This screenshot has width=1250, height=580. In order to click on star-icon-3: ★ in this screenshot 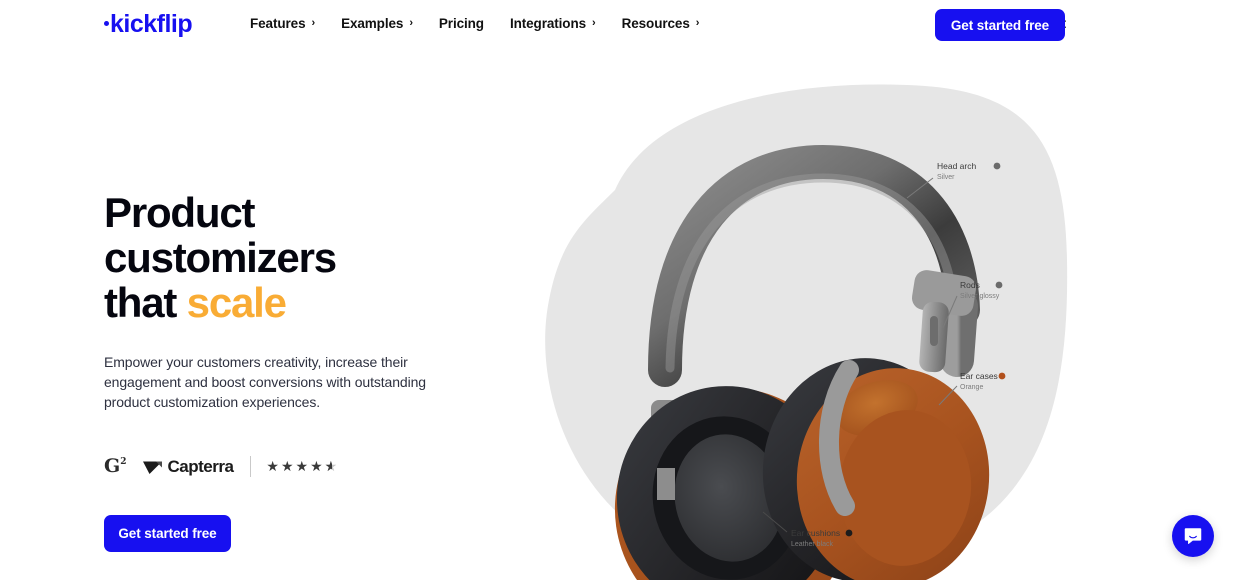, I will do `click(302, 466)`.